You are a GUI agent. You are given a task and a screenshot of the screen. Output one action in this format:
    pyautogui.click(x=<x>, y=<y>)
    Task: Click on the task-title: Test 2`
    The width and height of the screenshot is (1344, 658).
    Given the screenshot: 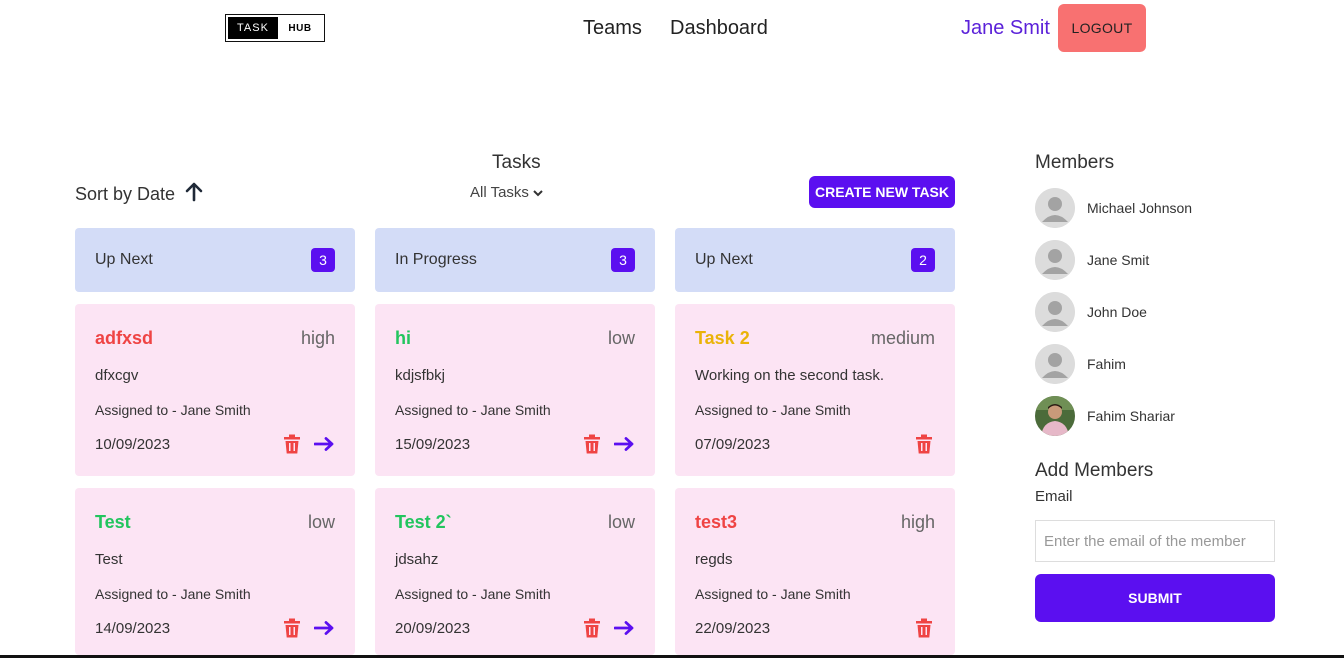 What is the action you would take?
    pyautogui.click(x=423, y=522)
    